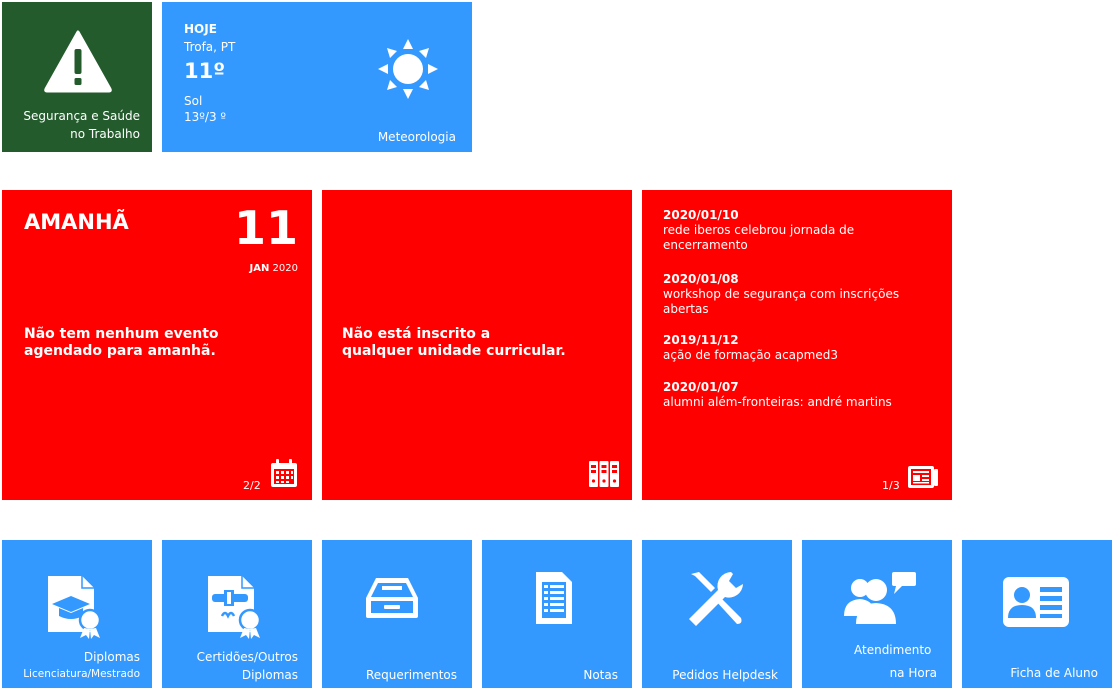 The height and width of the screenshot is (690, 1112). What do you see at coordinates (408, 69) in the screenshot?
I see `sun-icon` at bounding box center [408, 69].